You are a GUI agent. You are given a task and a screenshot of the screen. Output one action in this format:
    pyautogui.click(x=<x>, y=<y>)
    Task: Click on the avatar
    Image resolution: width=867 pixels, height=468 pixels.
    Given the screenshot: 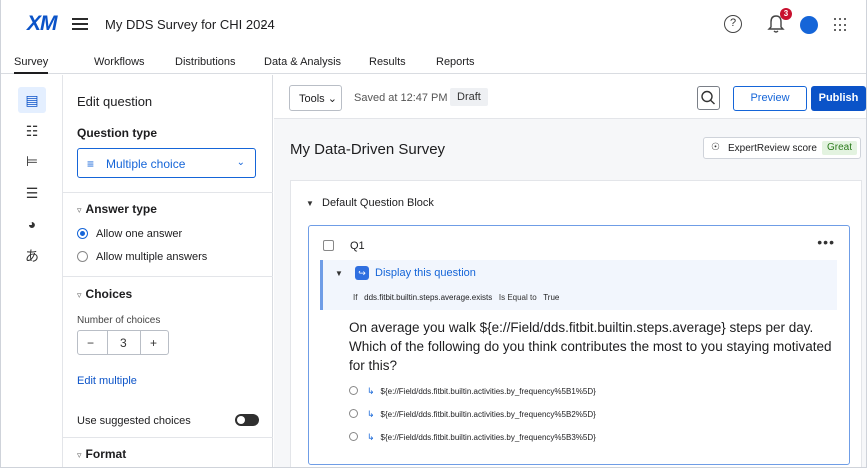 What is the action you would take?
    pyautogui.click(x=809, y=25)
    